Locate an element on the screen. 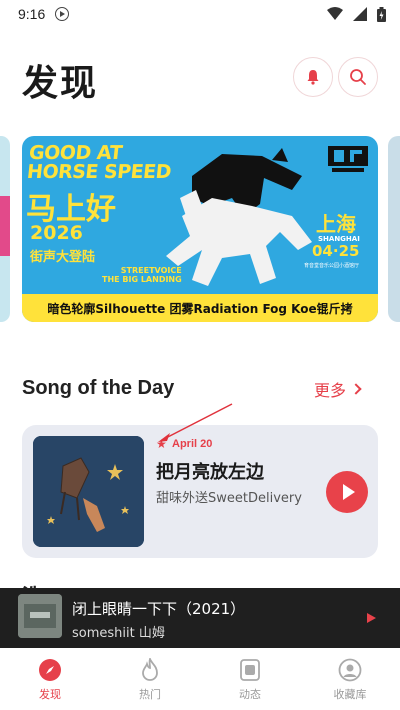 The width and height of the screenshot is (400, 710). nav-hot: 热门 is located at coordinates (150, 679).